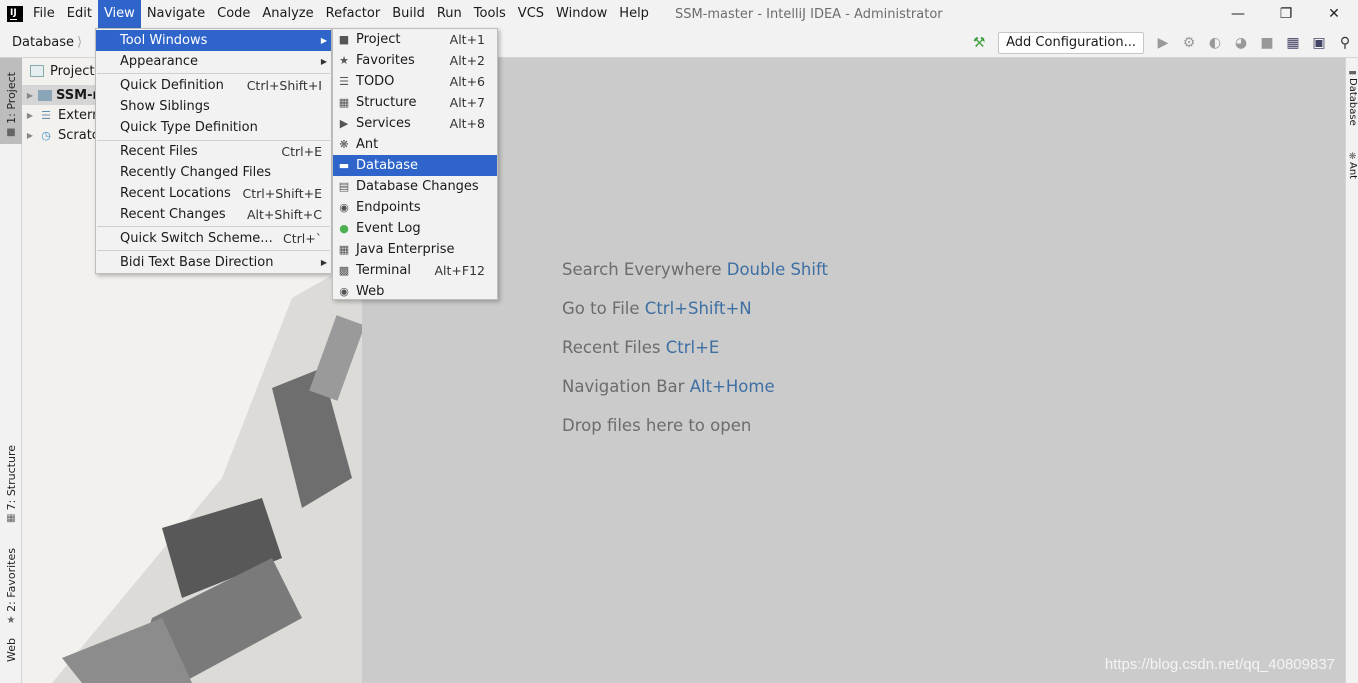  I want to click on tab-ant: ❋ Ant, so click(1352, 165).